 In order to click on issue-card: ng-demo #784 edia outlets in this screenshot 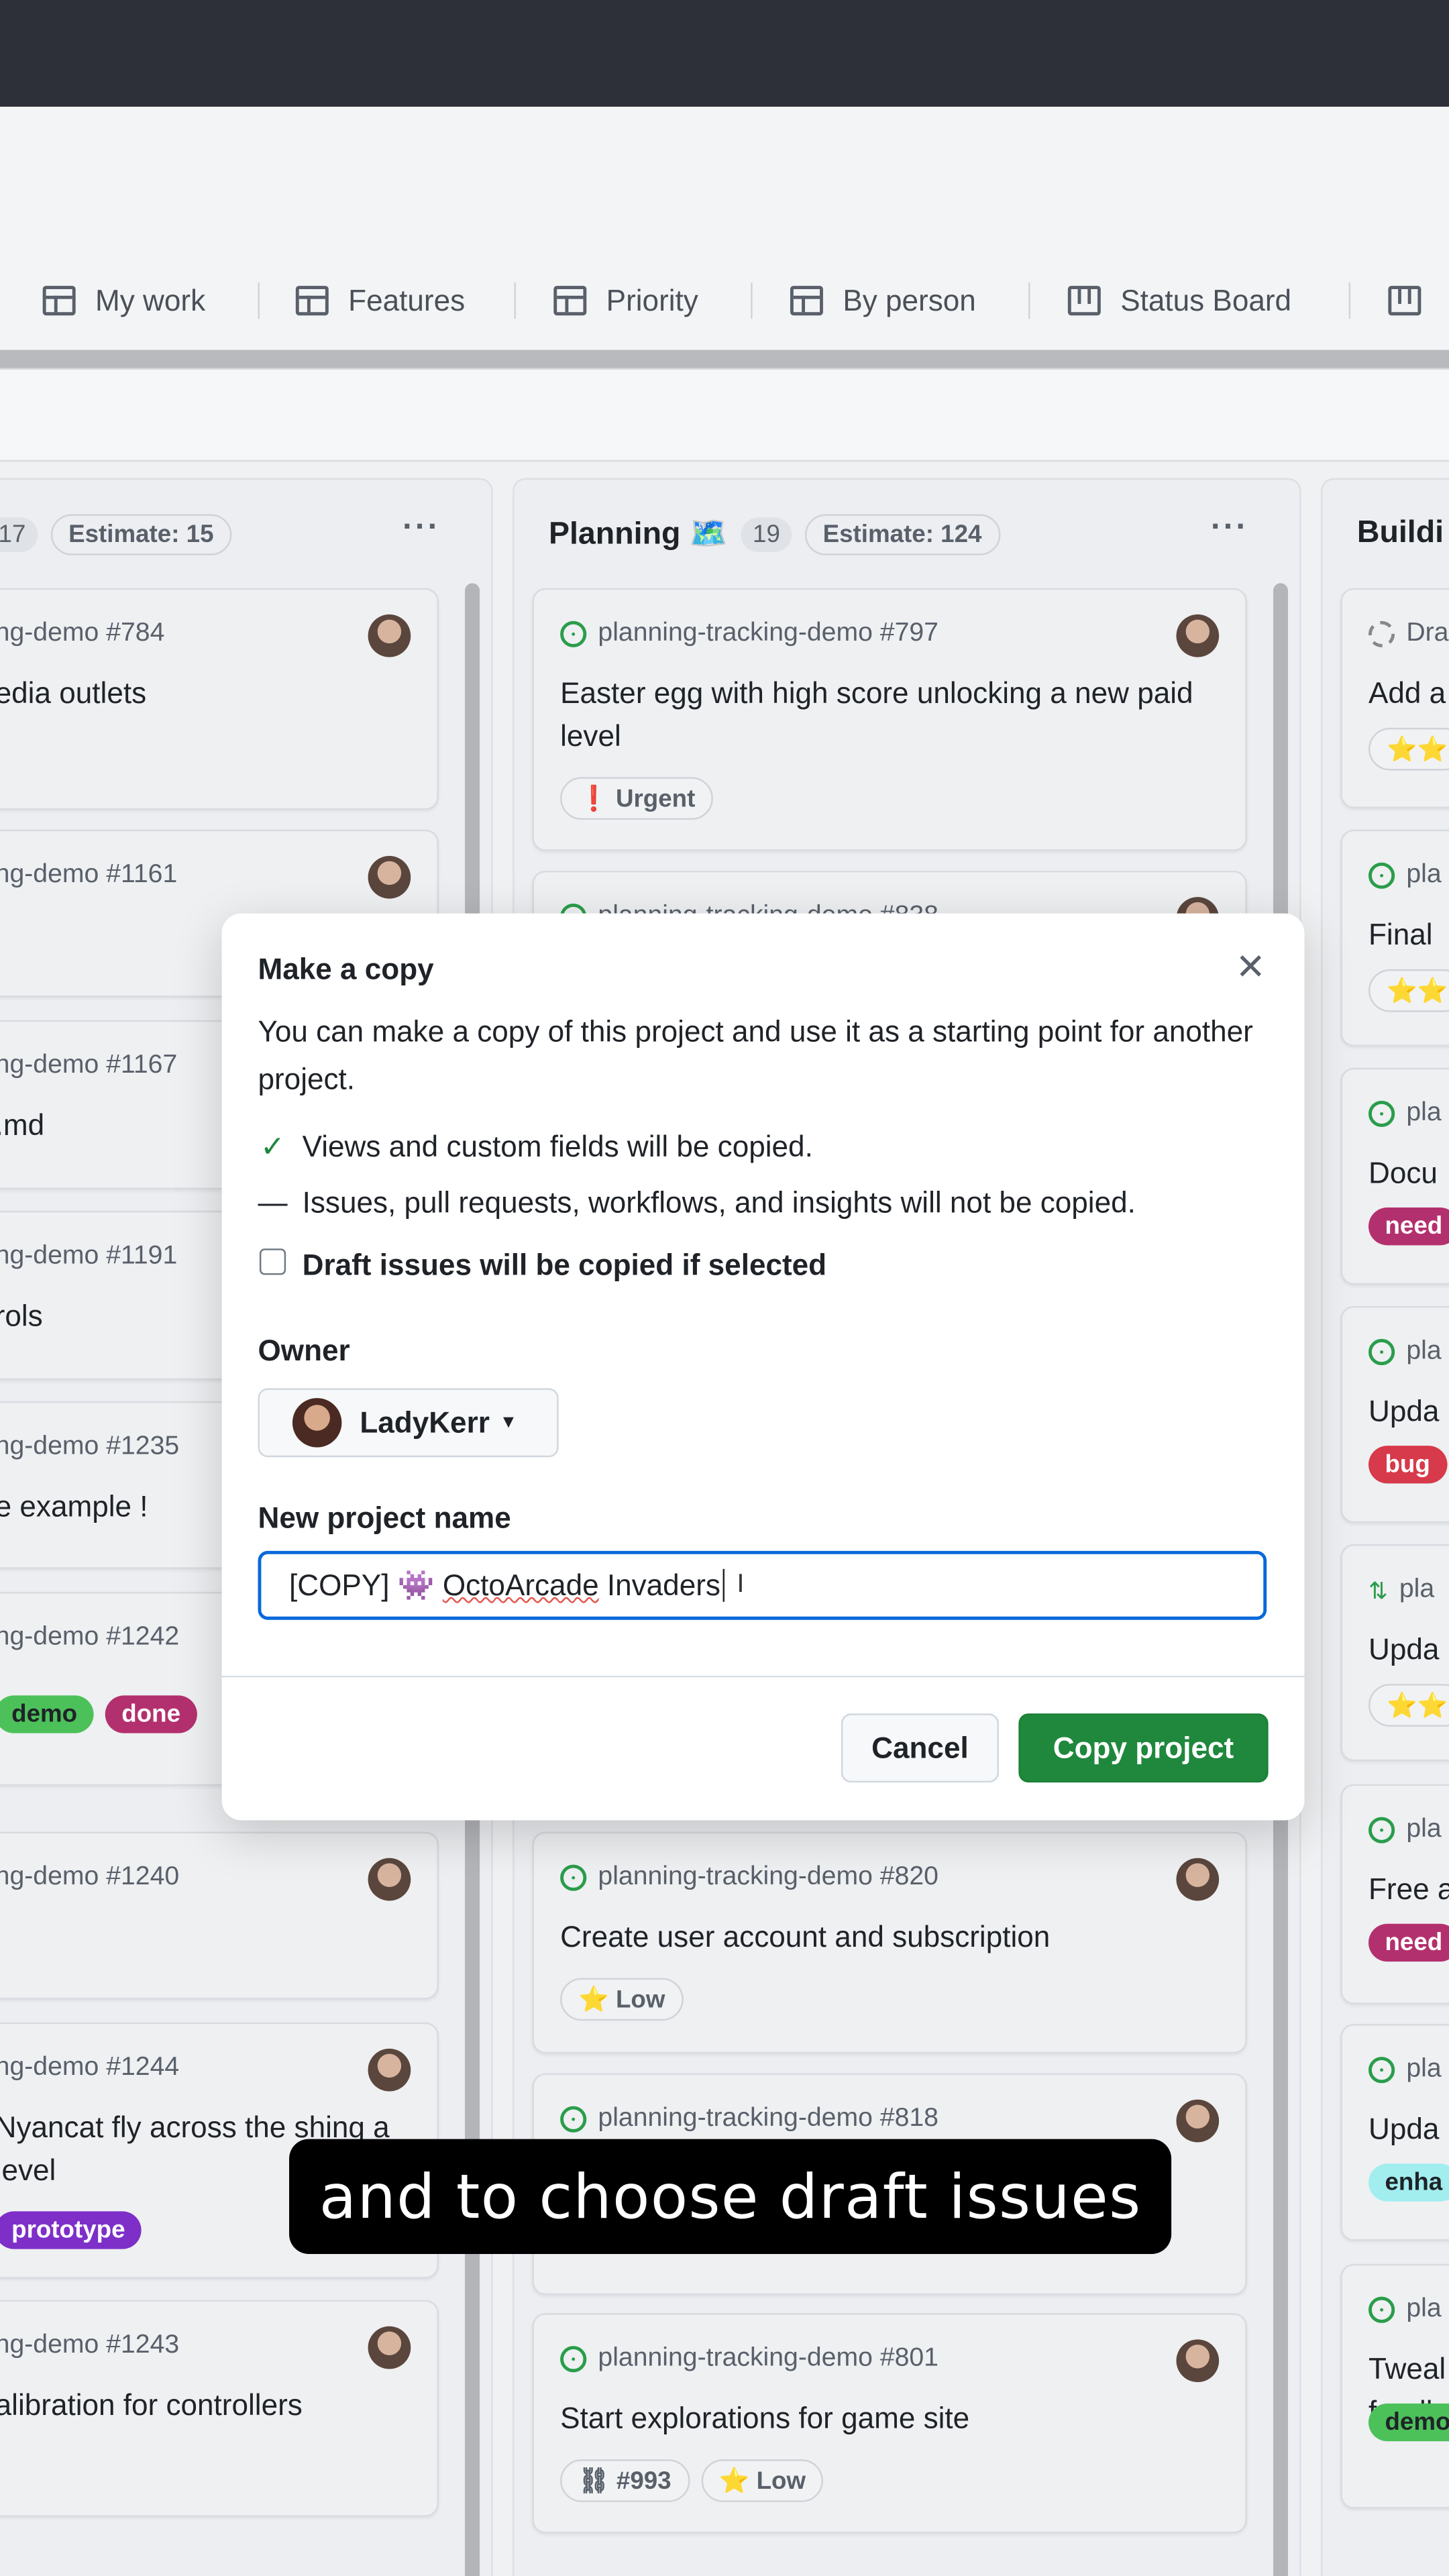, I will do `click(219, 699)`.